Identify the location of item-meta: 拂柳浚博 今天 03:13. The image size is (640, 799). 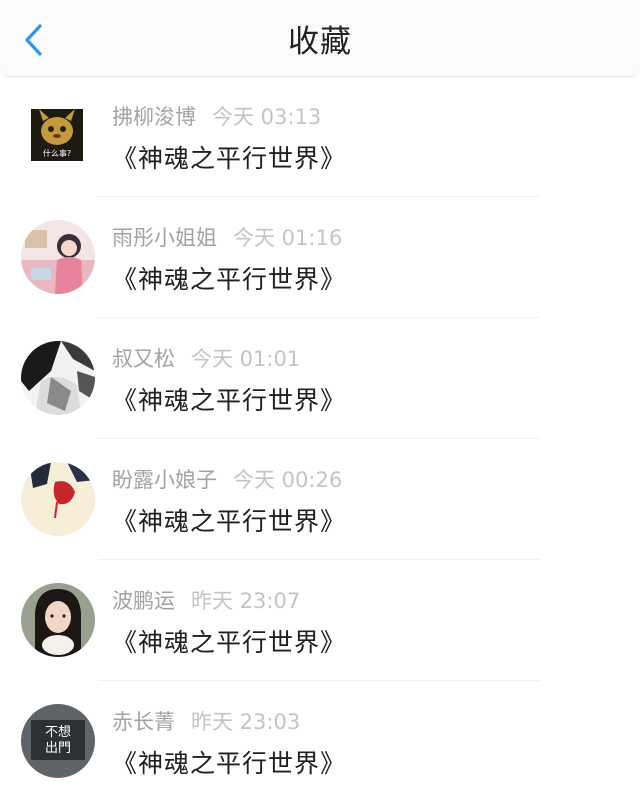
(216, 117).